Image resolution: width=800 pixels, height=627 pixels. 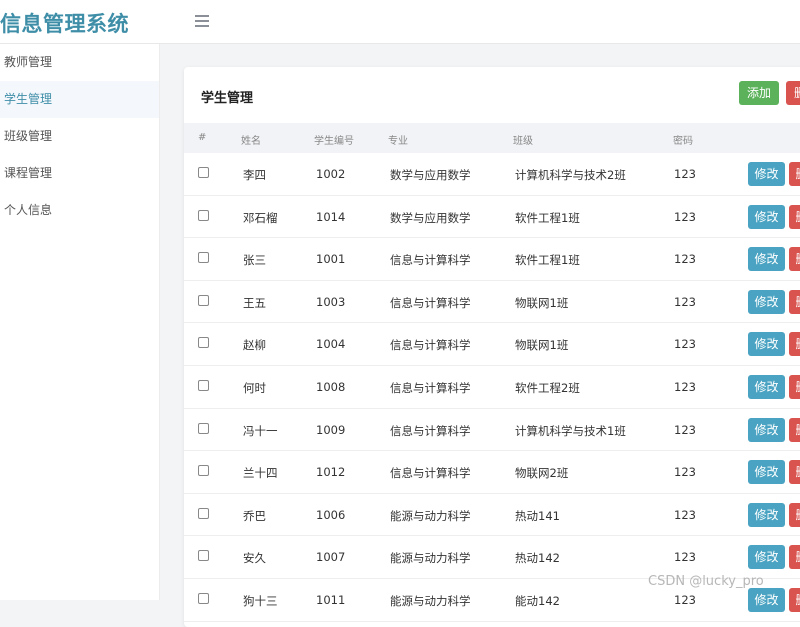 What do you see at coordinates (79, 210) in the screenshot?
I see `sidebar-item: 个人信息` at bounding box center [79, 210].